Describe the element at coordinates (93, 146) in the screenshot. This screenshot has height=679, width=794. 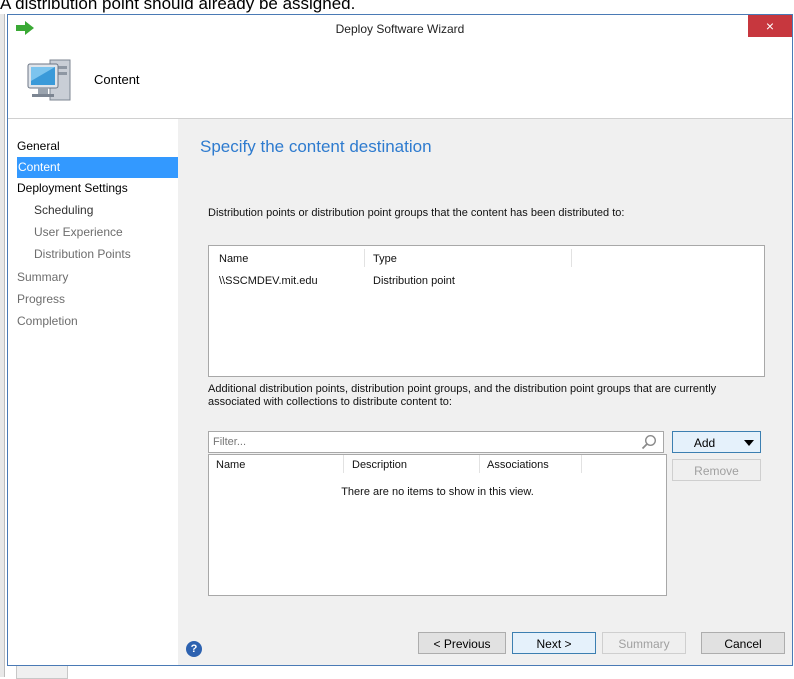
I see `nav-item-general: General` at that location.